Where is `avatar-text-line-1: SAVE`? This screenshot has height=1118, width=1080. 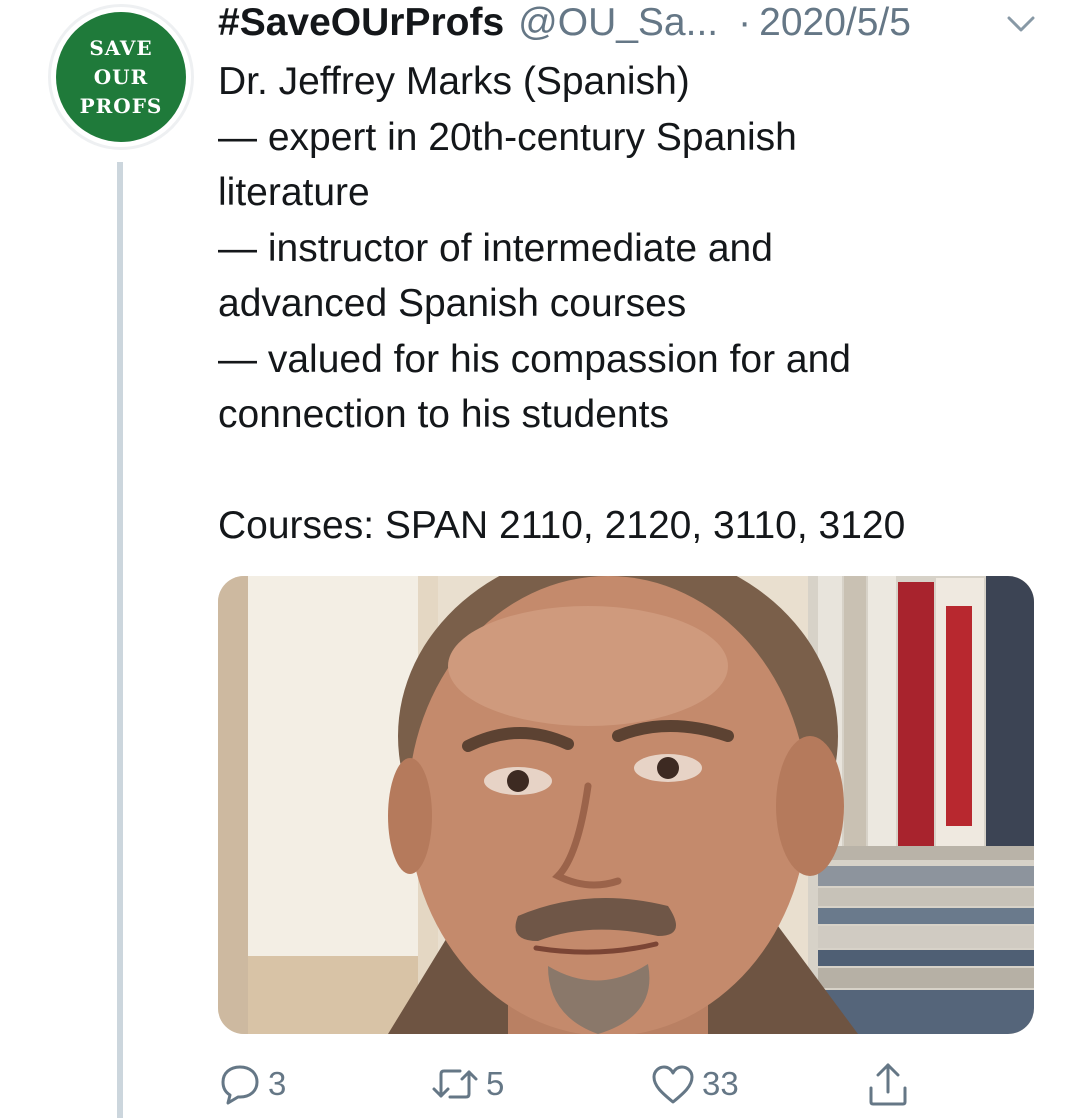
avatar-text-line-1: SAVE is located at coordinates (121, 47).